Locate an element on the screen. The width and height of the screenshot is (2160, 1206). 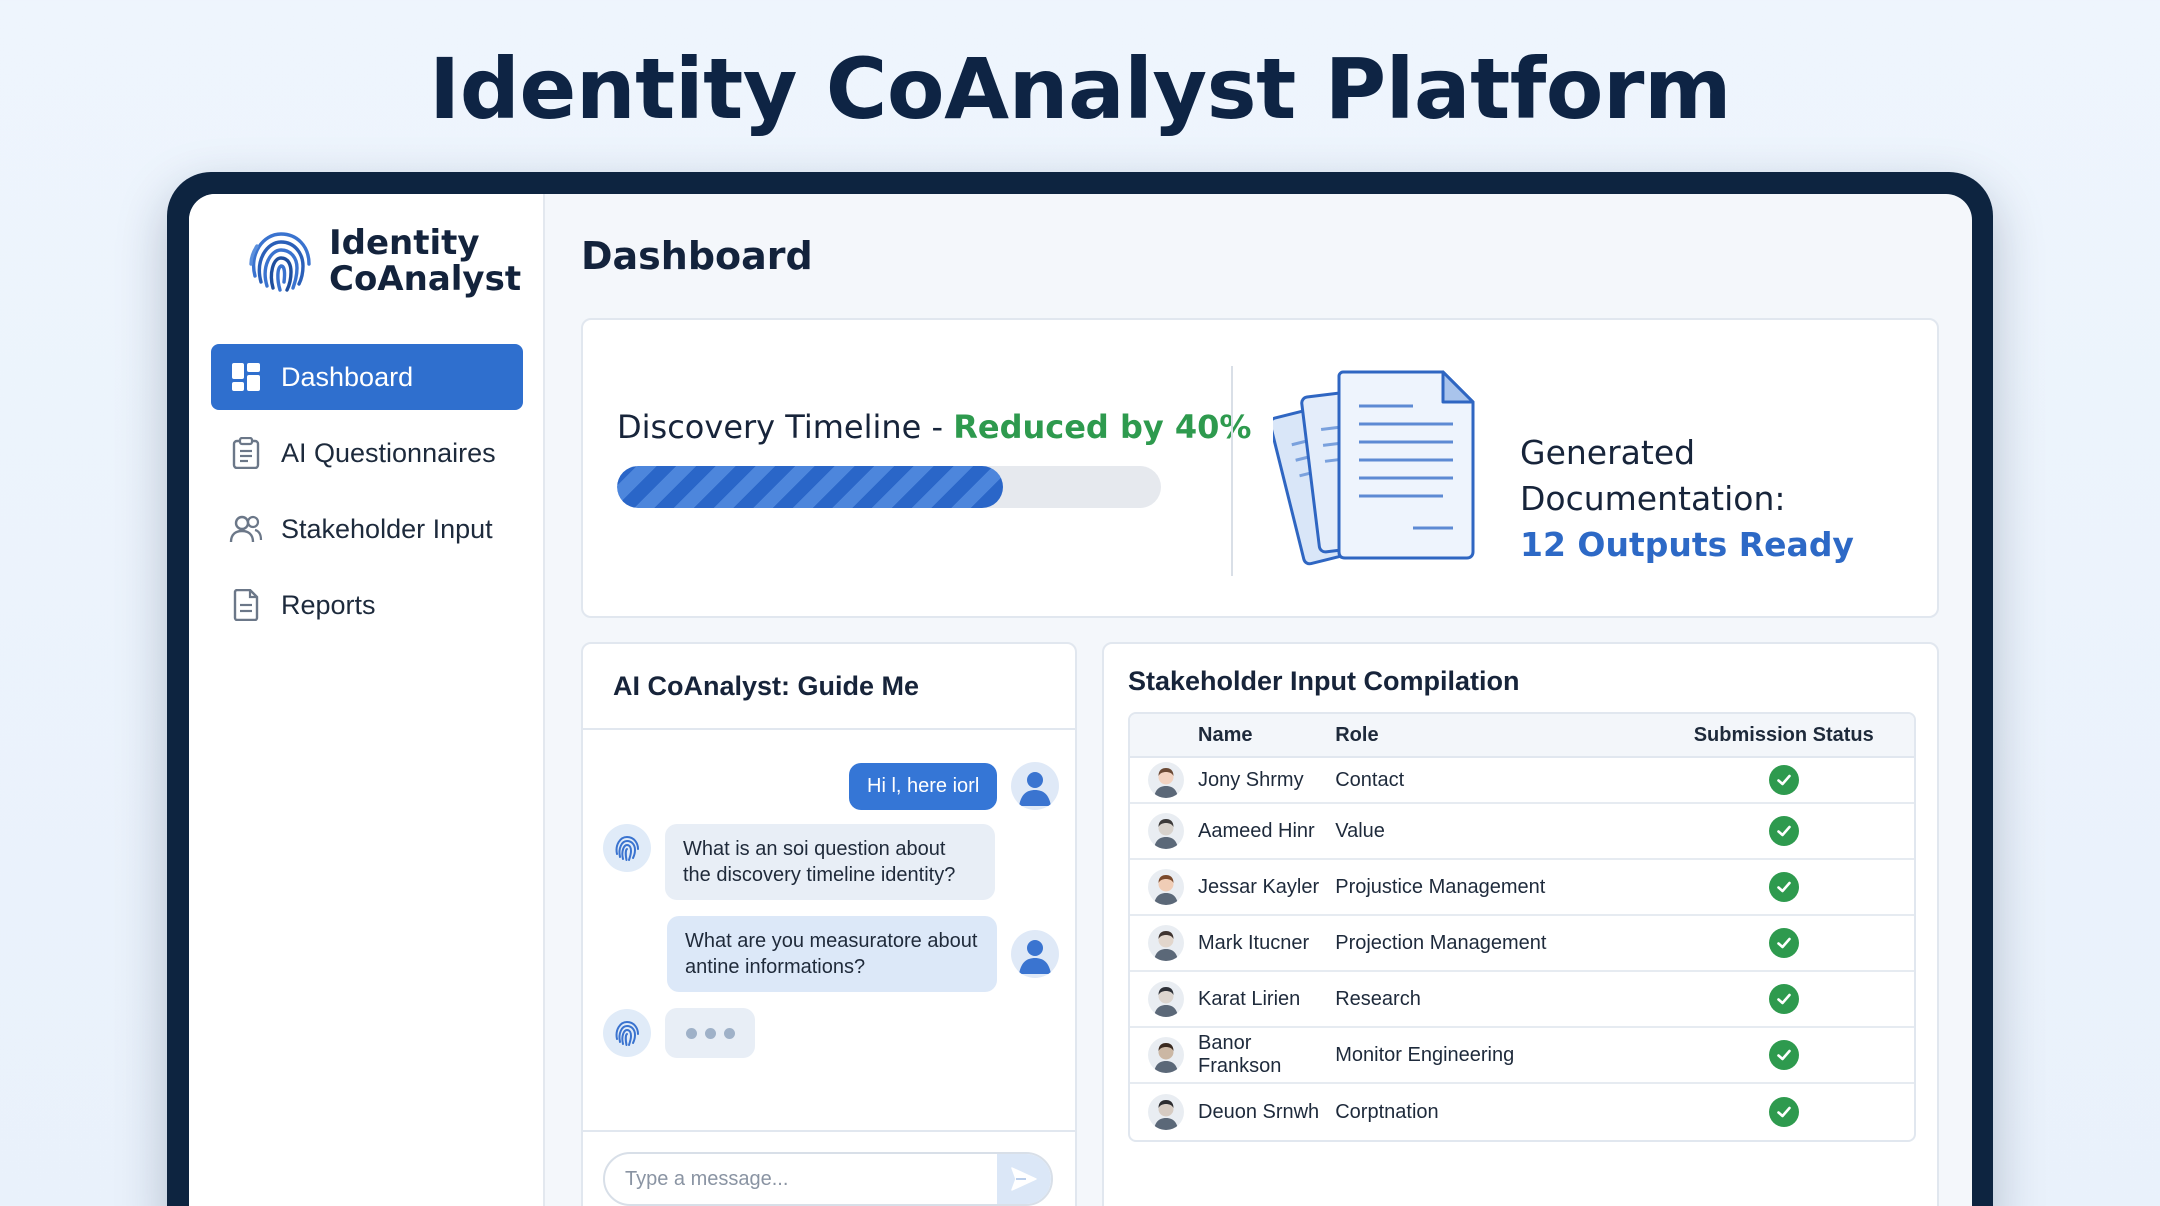
cell-name: Jony Shrmy is located at coordinates (1232, 780).